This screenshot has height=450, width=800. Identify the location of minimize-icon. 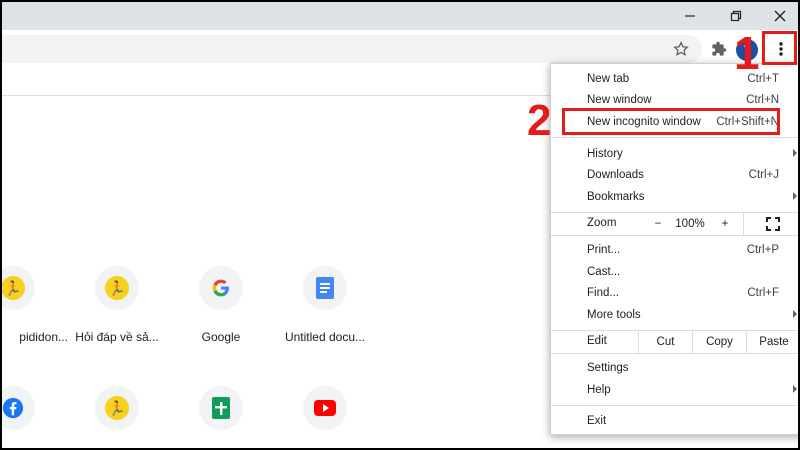
(690, 16).